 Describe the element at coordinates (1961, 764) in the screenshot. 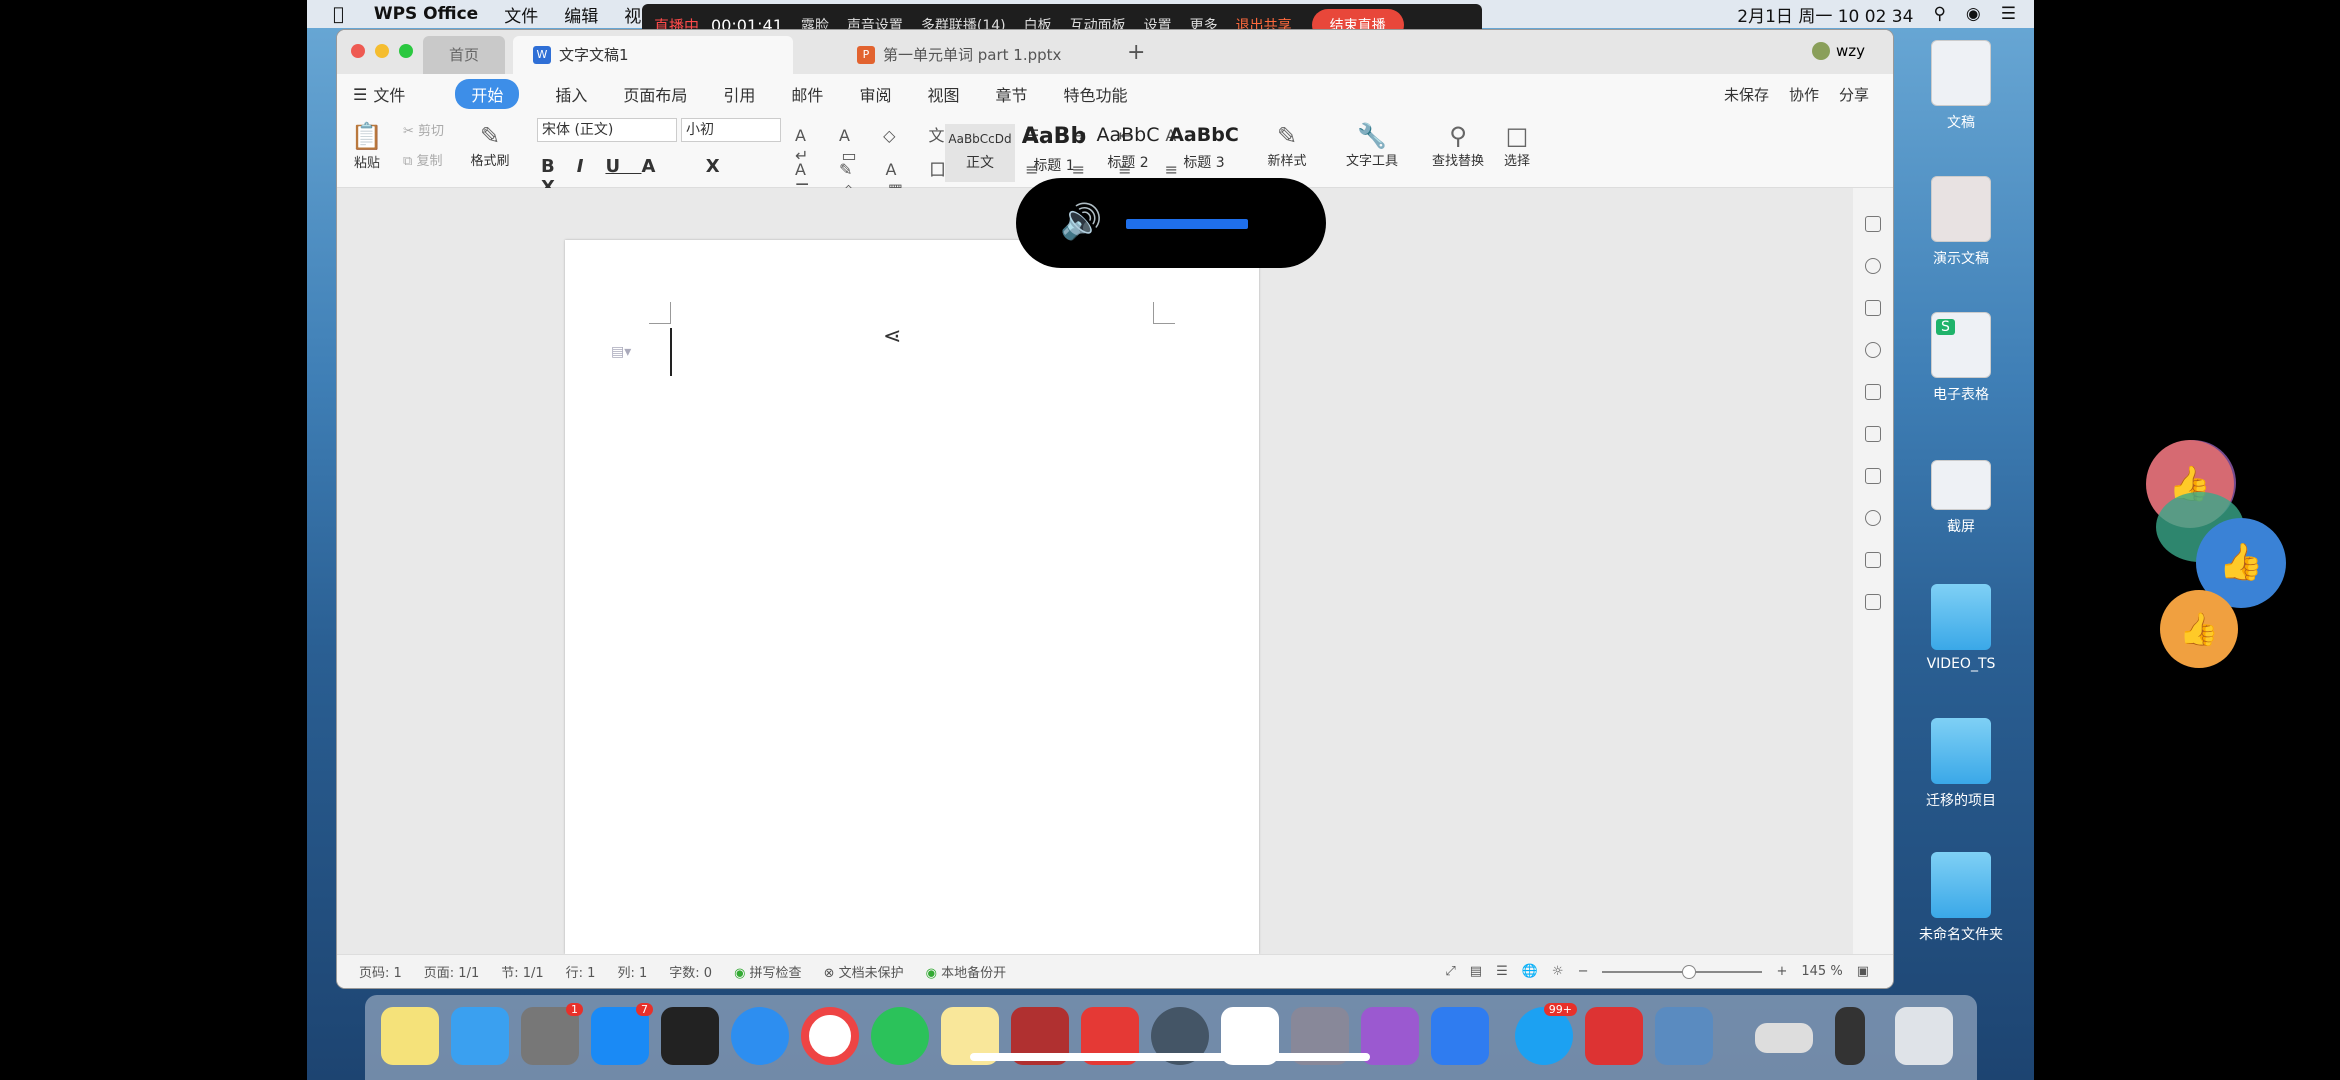

I see `desktop-item-migrated: 迁移的项目` at that location.